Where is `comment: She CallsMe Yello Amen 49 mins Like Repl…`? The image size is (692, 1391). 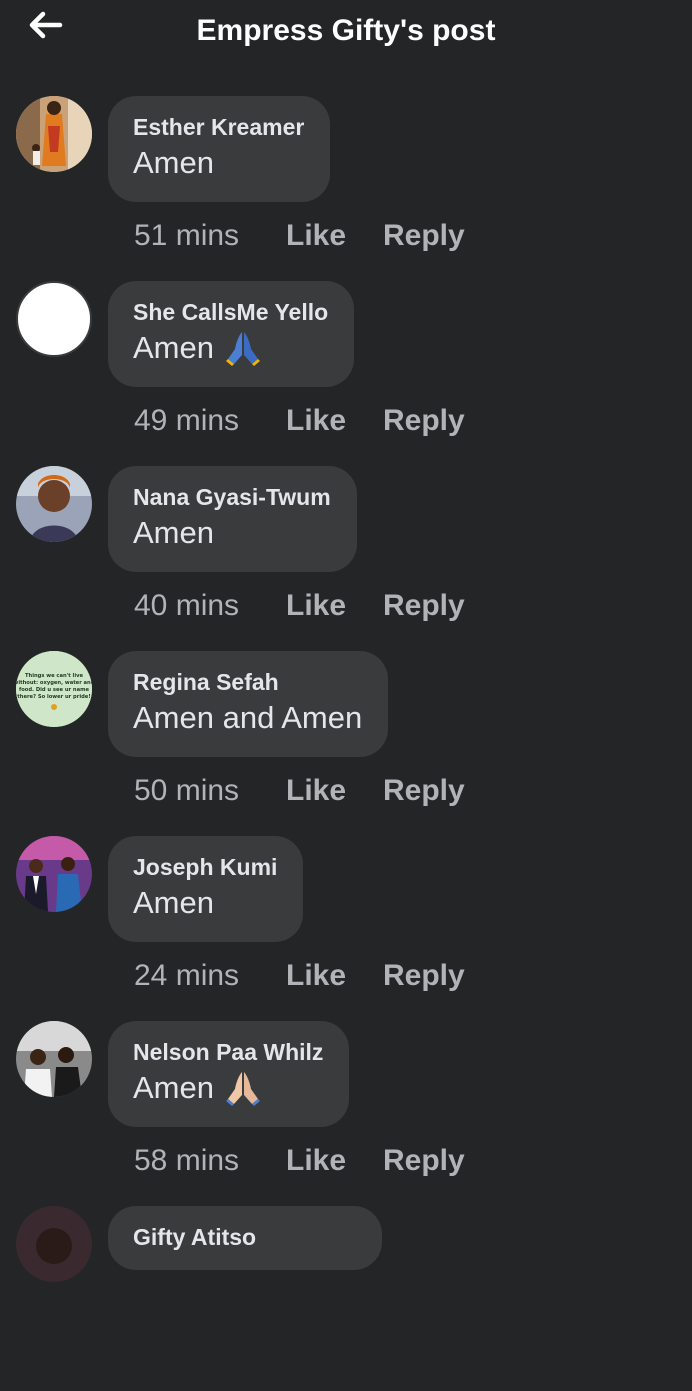
comment: She CallsMe Yello Amen 49 mins Like Repl… is located at coordinates (346, 373).